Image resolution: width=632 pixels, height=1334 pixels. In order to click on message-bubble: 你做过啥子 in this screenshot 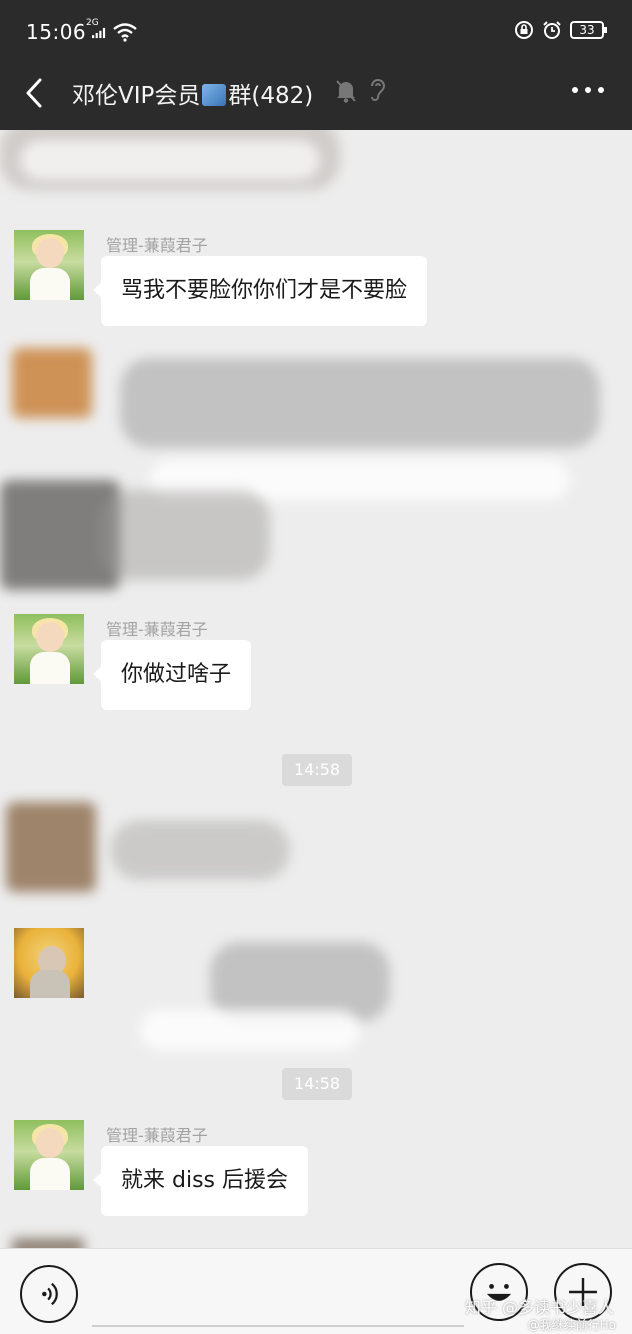, I will do `click(172, 675)`.